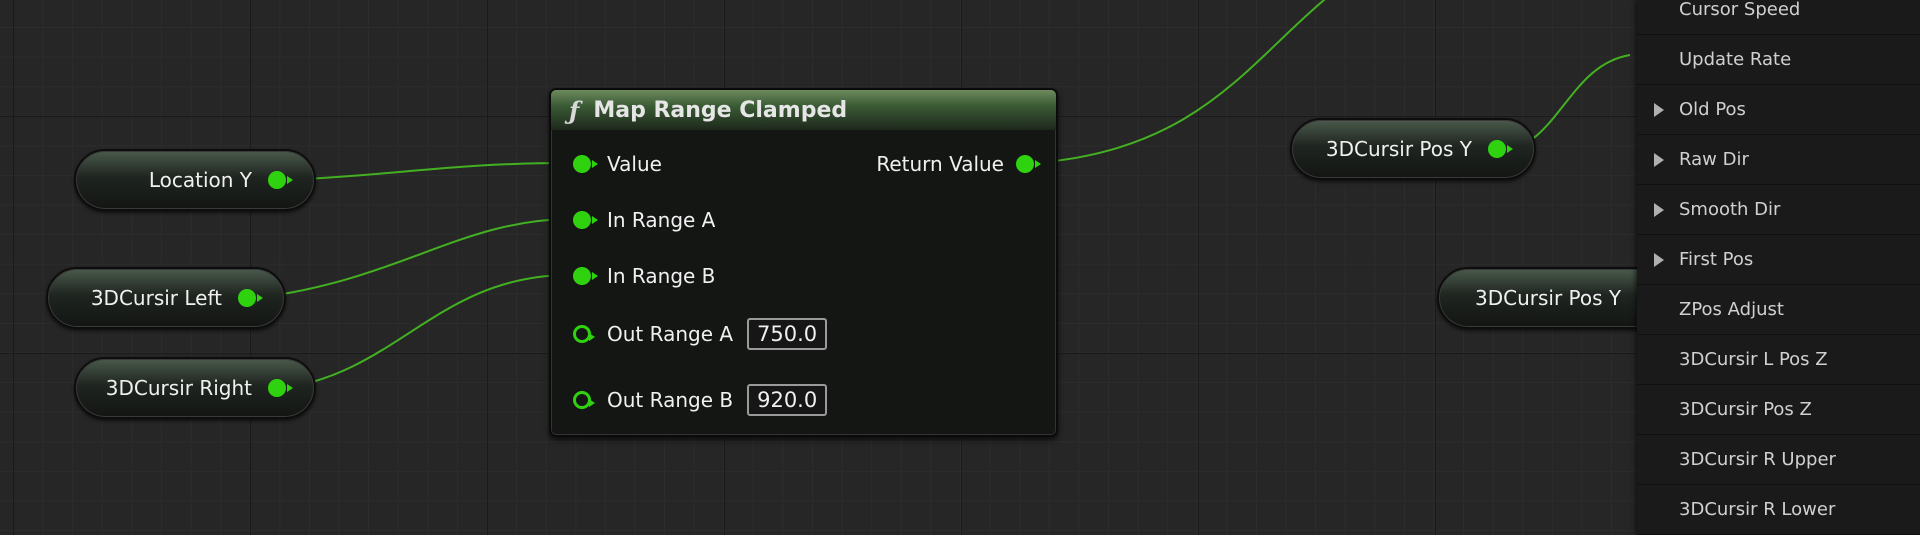  What do you see at coordinates (584, 400) in the screenshot?
I see `out-range-b-input-pin` at bounding box center [584, 400].